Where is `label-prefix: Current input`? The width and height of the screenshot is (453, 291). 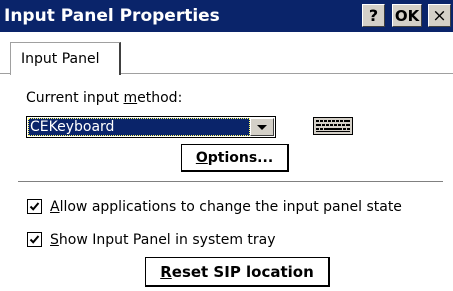 label-prefix: Current input is located at coordinates (75, 98).